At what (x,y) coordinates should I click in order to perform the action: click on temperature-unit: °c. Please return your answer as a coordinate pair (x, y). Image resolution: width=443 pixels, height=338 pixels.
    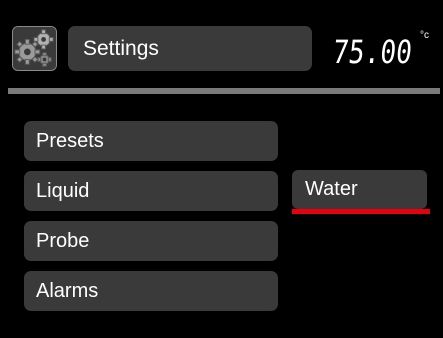
    Looking at the image, I should click on (424, 35).